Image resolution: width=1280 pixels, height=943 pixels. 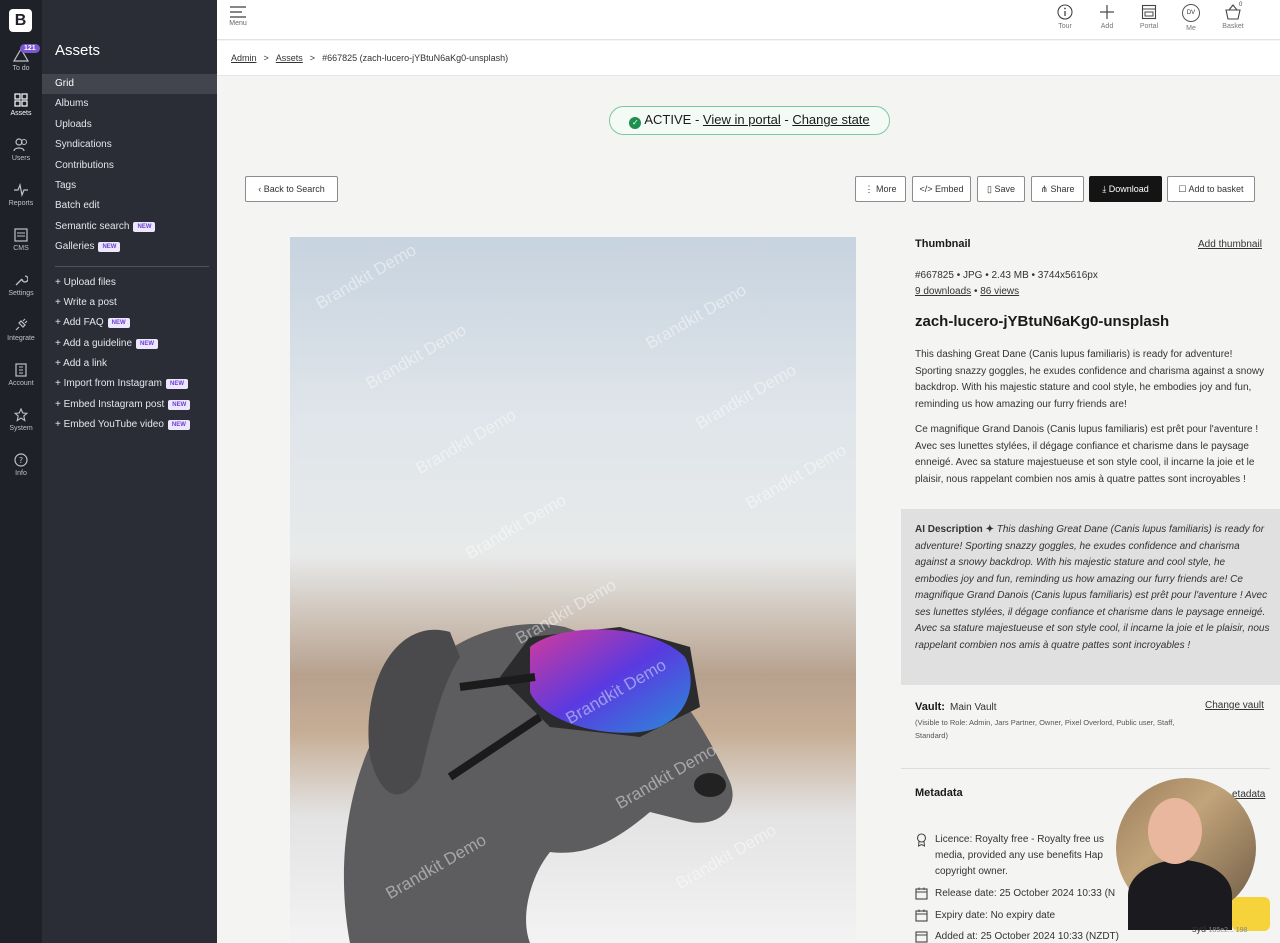 I want to click on rail-item-integrate: Integrate, so click(x=21, y=338).